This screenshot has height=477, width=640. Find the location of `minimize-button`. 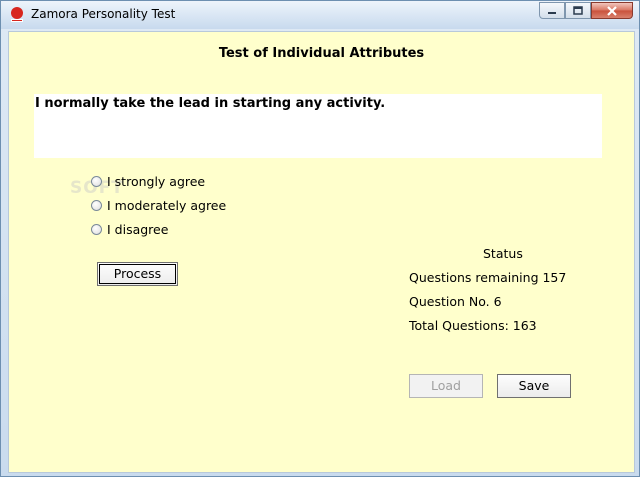

minimize-button is located at coordinates (552, 10).